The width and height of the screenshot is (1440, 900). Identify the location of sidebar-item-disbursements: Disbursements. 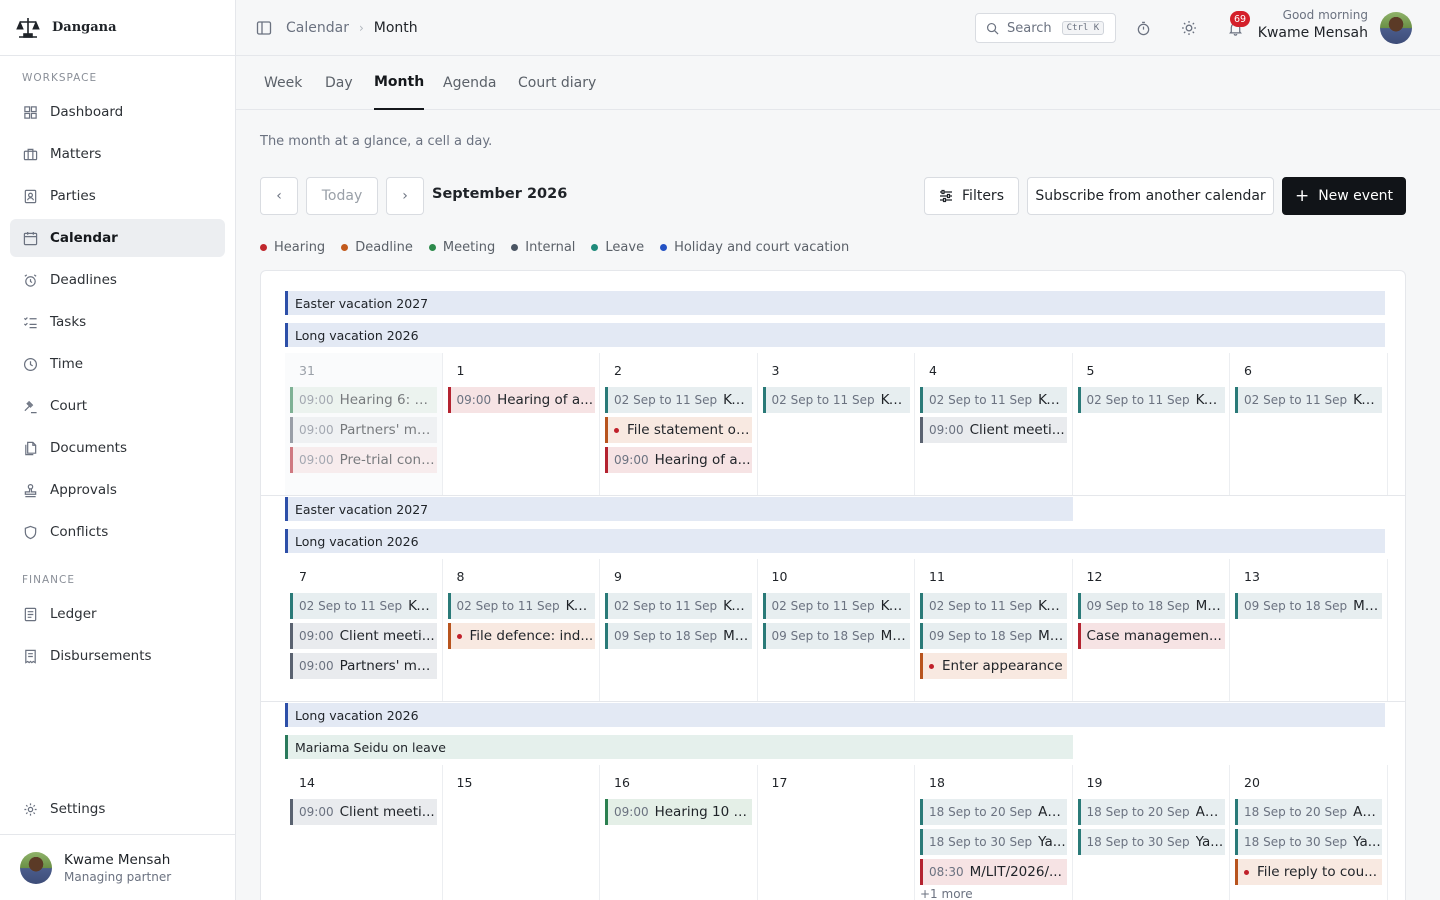
(117, 656).